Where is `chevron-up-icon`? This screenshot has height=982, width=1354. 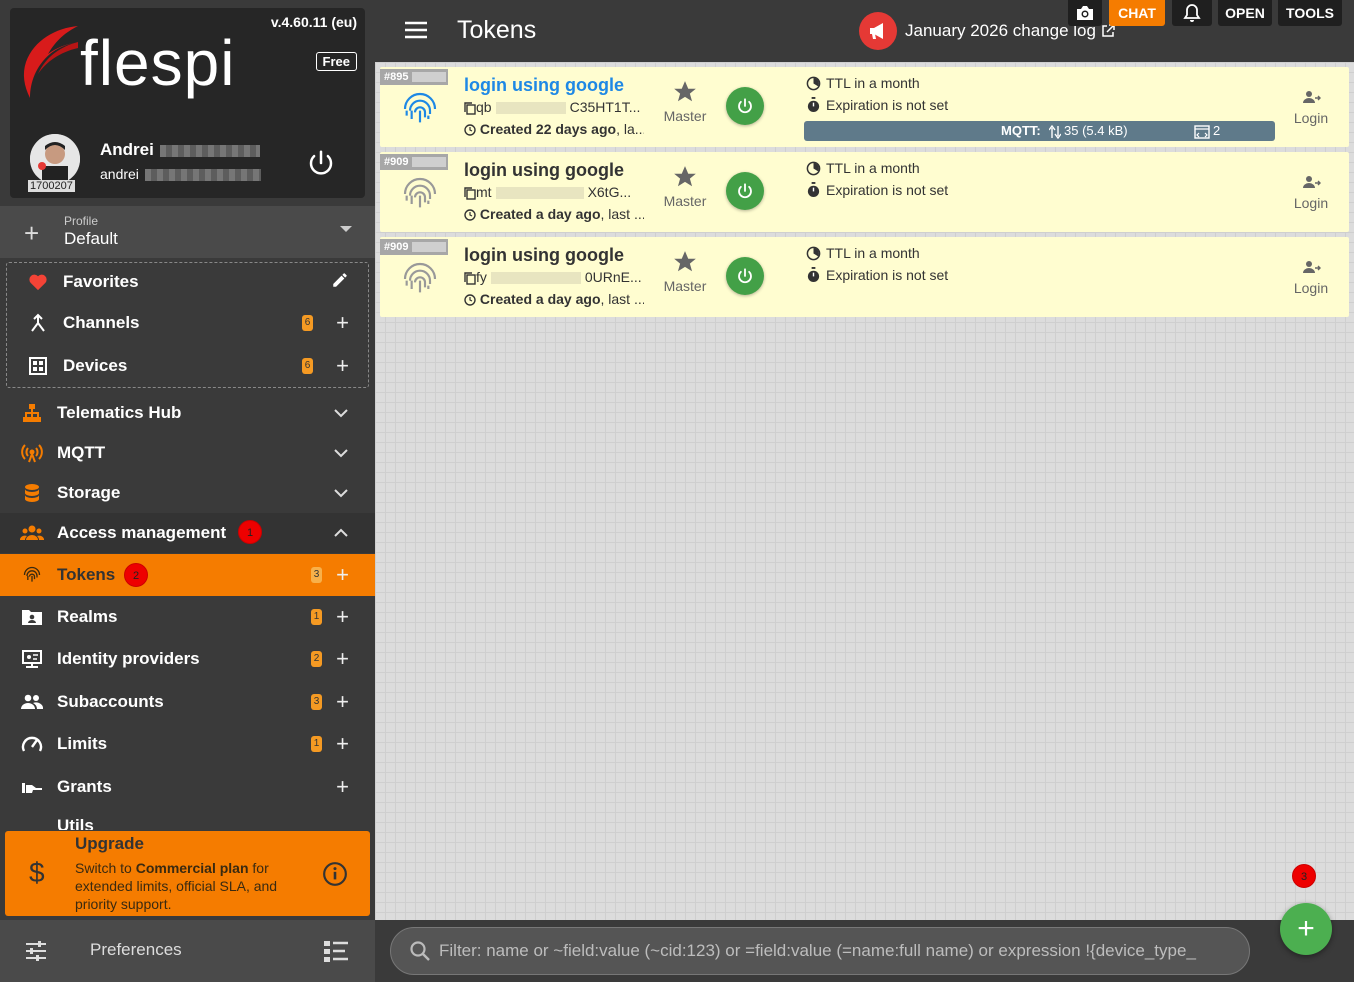
chevron-up-icon is located at coordinates (341, 533).